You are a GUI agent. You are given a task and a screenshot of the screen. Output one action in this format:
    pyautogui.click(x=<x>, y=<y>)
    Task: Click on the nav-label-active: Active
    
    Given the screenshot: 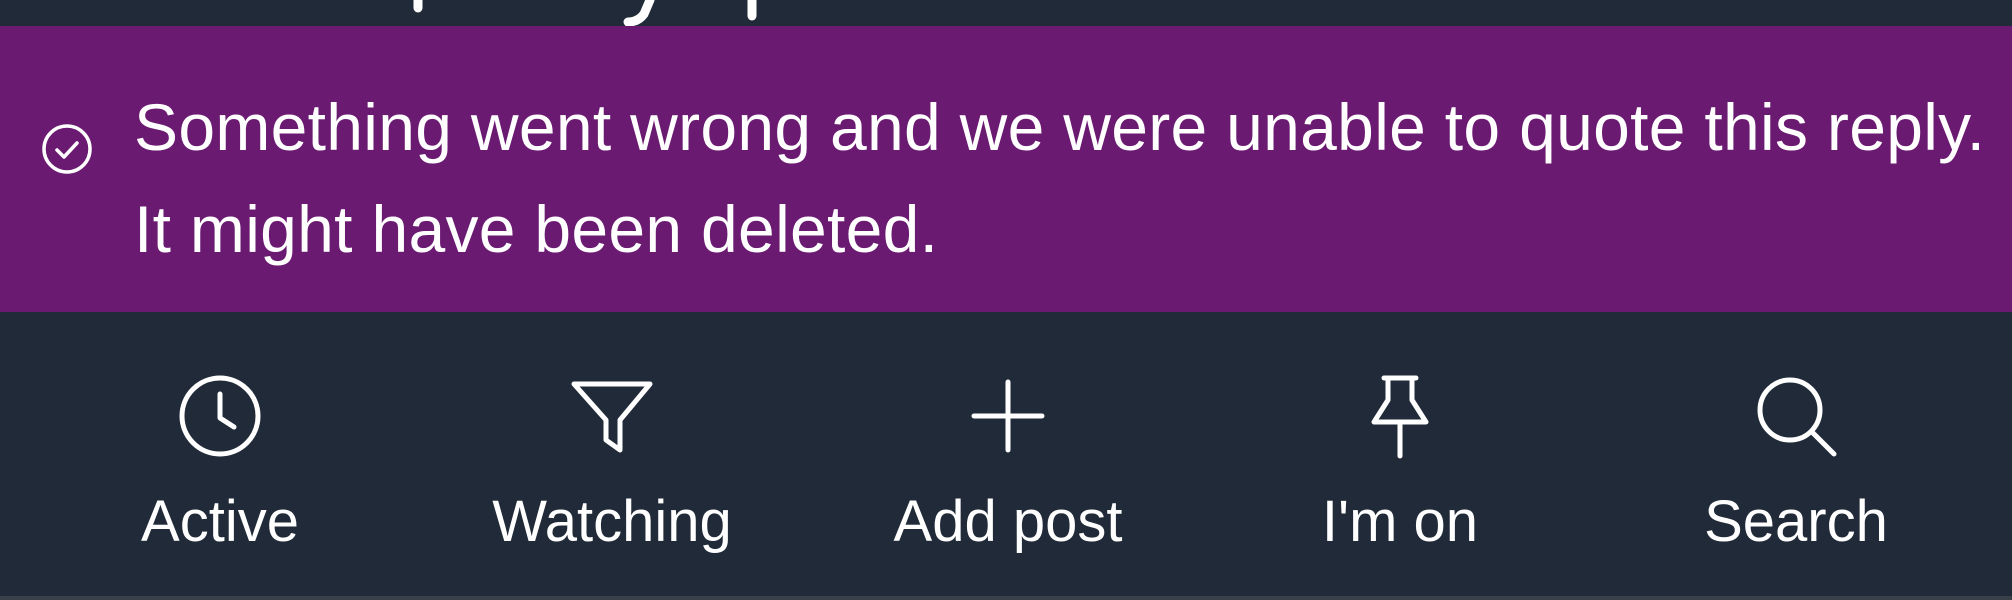 What is the action you would take?
    pyautogui.click(x=220, y=521)
    